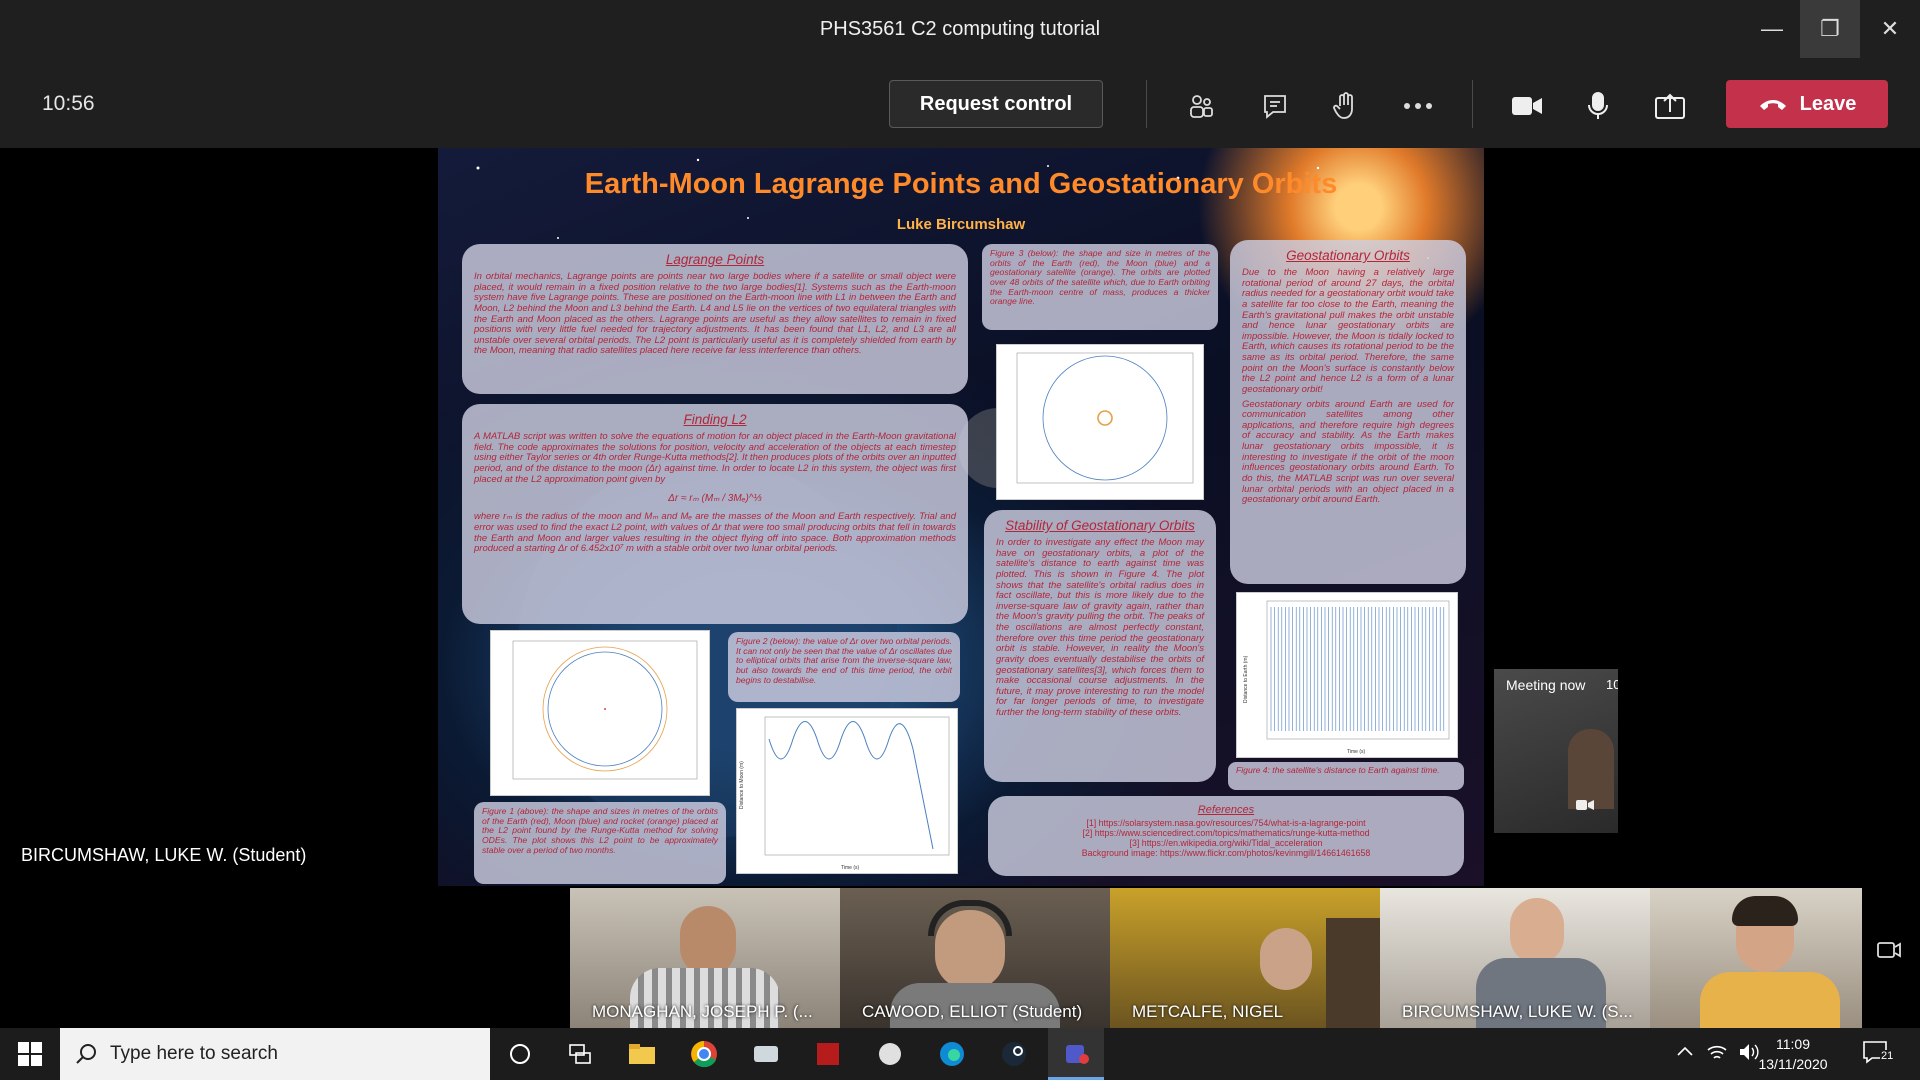  I want to click on geostationary-heading: Geostationary Orbits, so click(1348, 255).